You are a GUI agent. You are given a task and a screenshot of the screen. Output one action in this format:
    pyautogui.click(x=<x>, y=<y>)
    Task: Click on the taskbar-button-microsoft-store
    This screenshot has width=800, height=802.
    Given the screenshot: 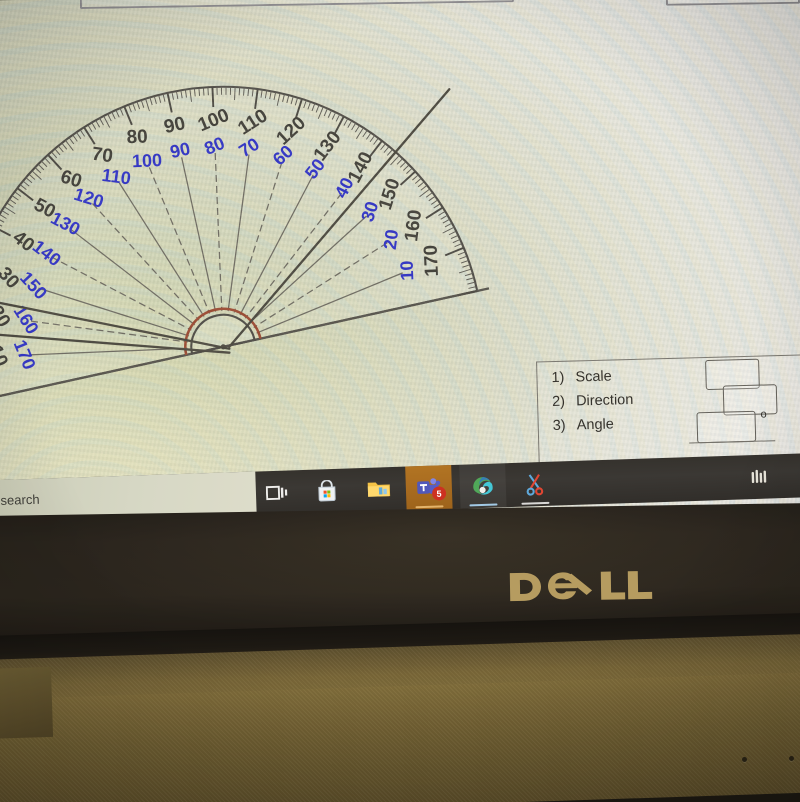 What is the action you would take?
    pyautogui.click(x=326, y=491)
    